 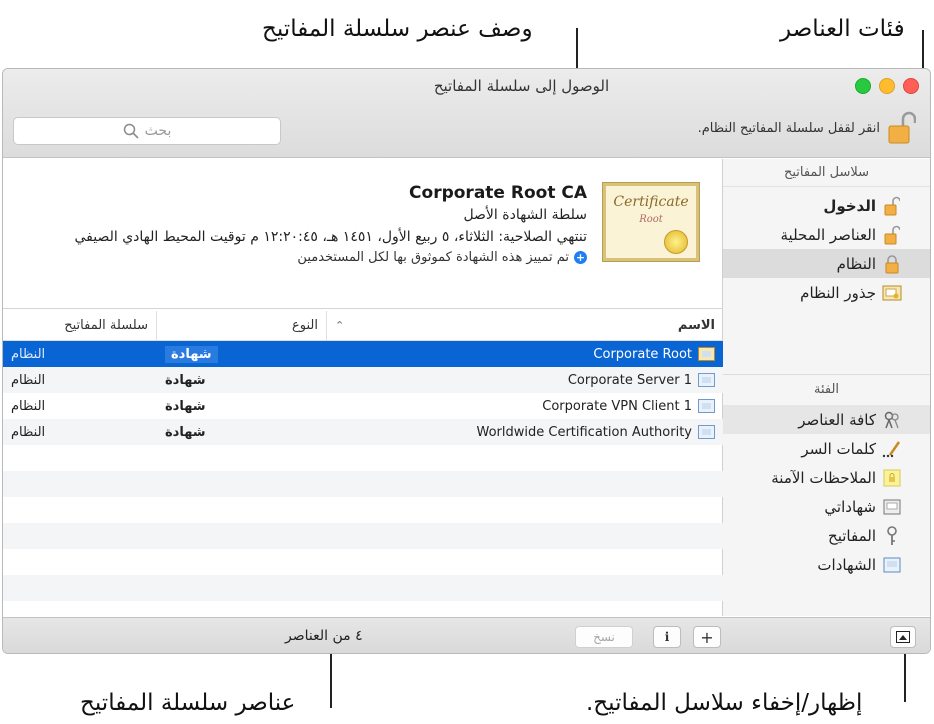 I want to click on certificate-folder-icon, so click(x=892, y=293).